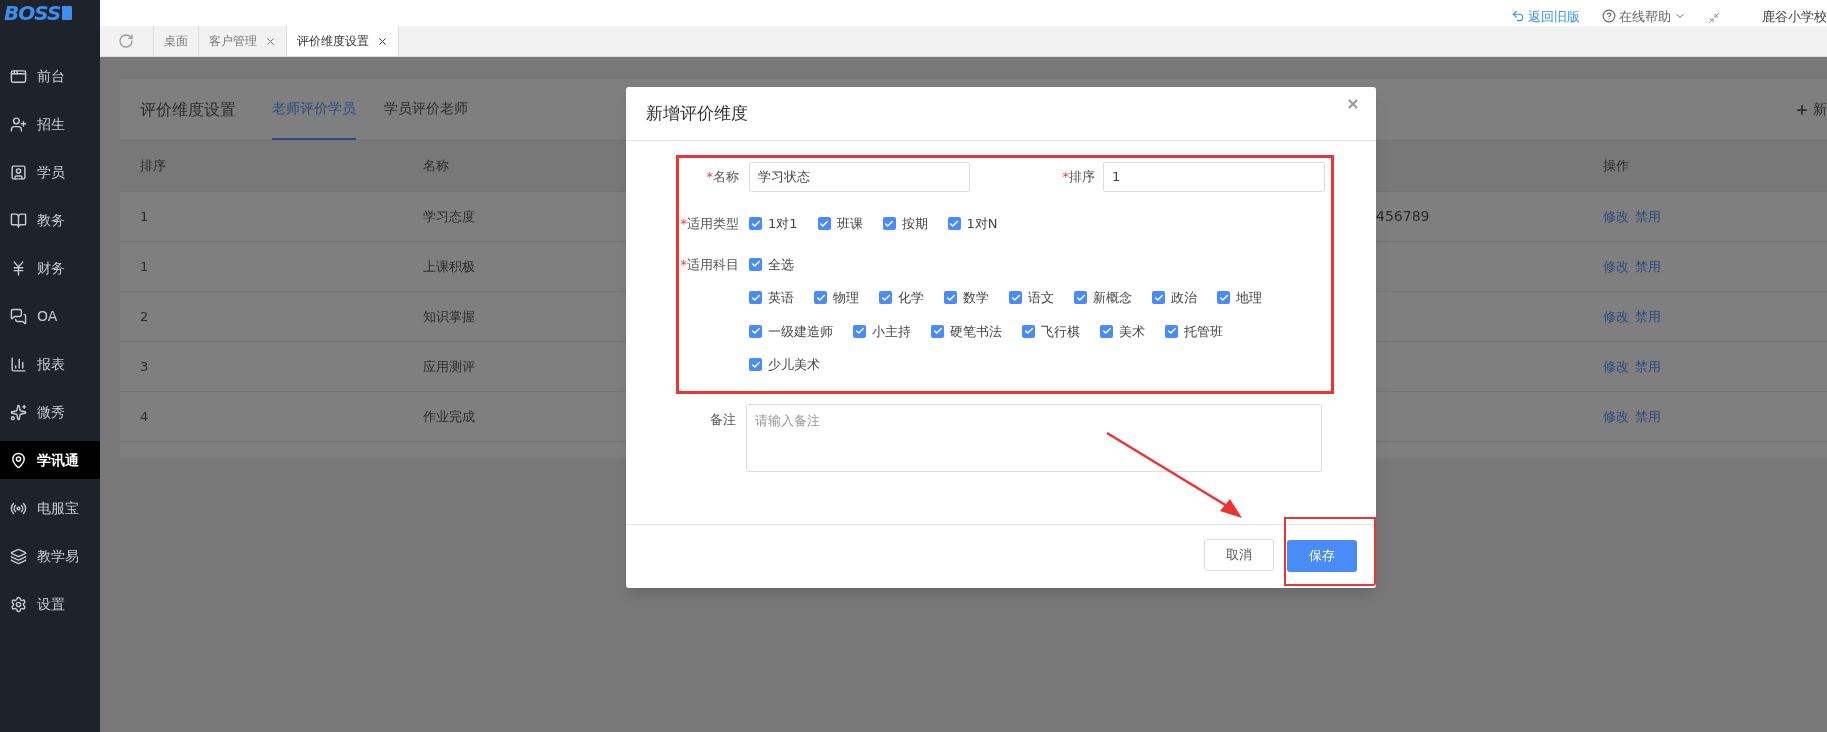  I want to click on field-label: 适用科目, so click(713, 264).